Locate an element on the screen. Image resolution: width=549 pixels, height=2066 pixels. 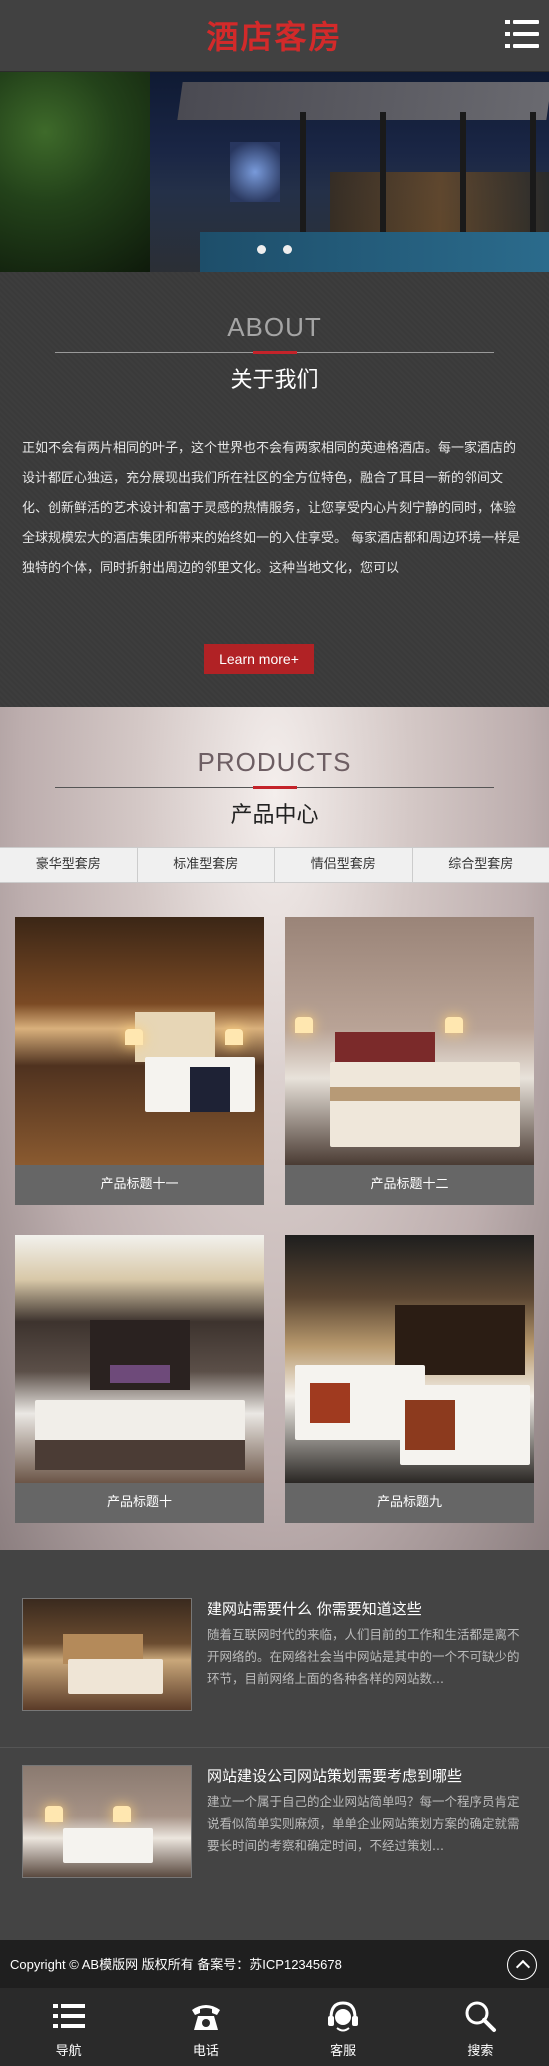
news-title: 网站建设公司网站策划需要考虑到哪些 is located at coordinates (367, 1775).